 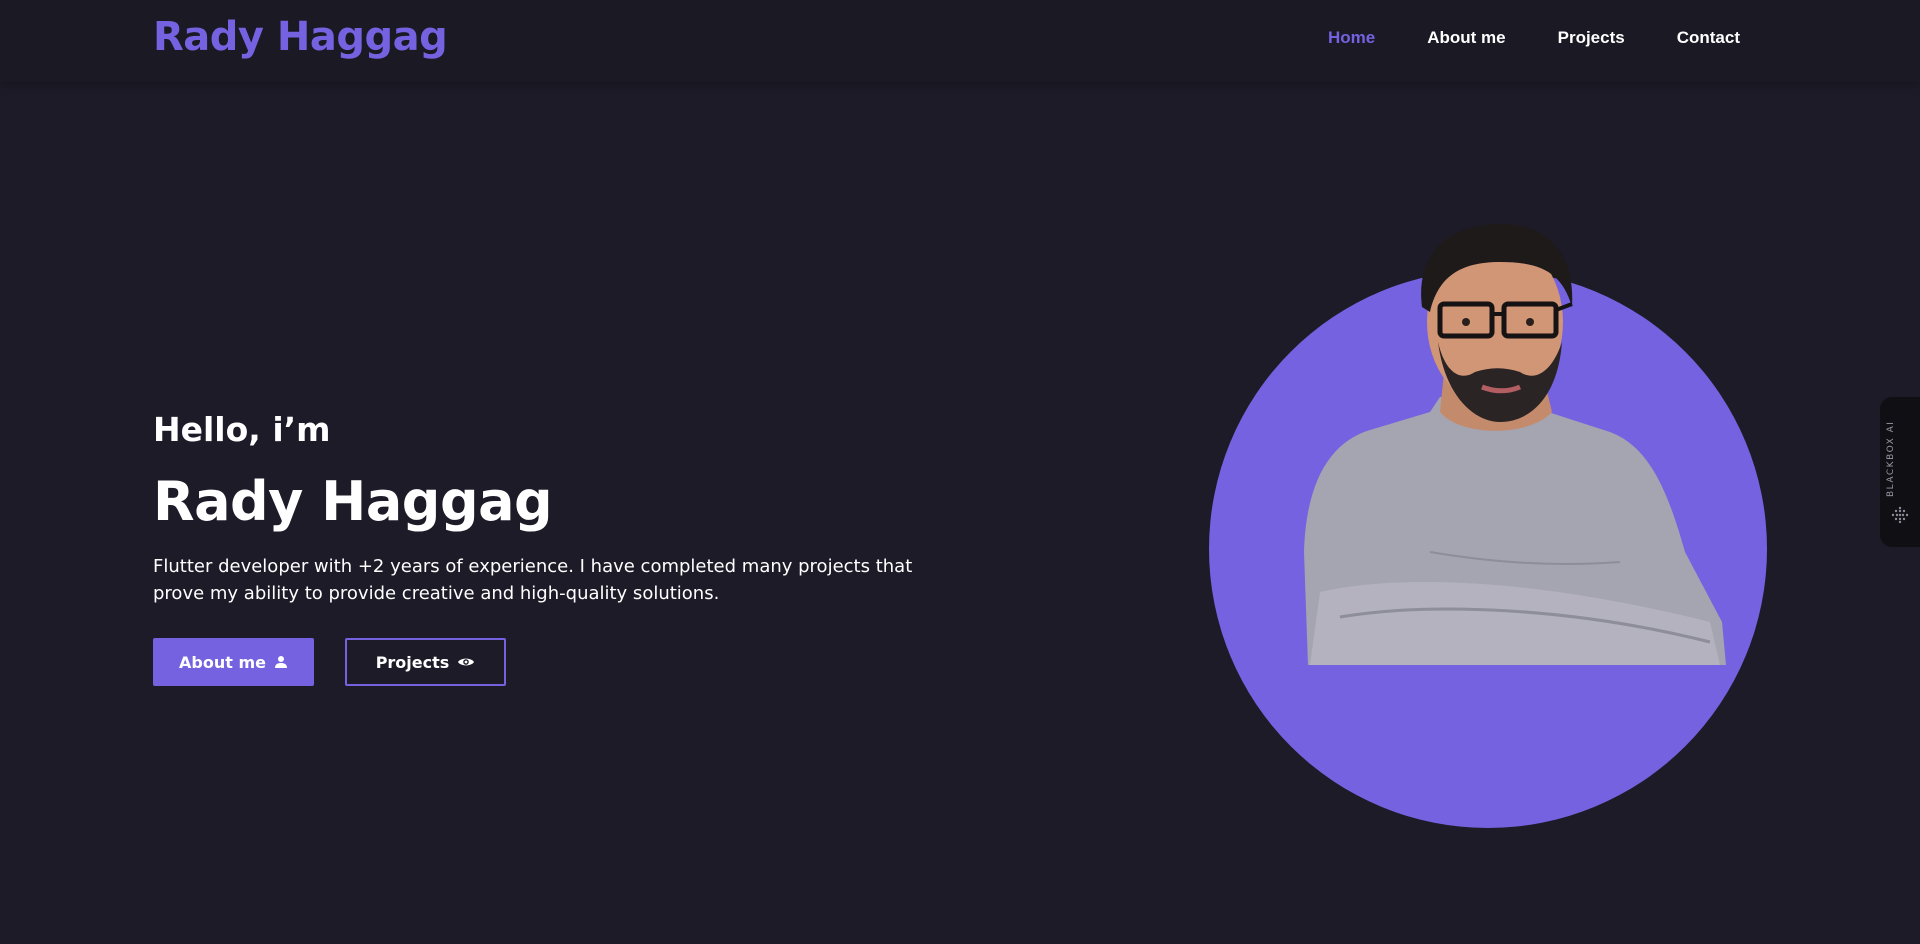 What do you see at coordinates (280, 662) in the screenshot?
I see `person-icon` at bounding box center [280, 662].